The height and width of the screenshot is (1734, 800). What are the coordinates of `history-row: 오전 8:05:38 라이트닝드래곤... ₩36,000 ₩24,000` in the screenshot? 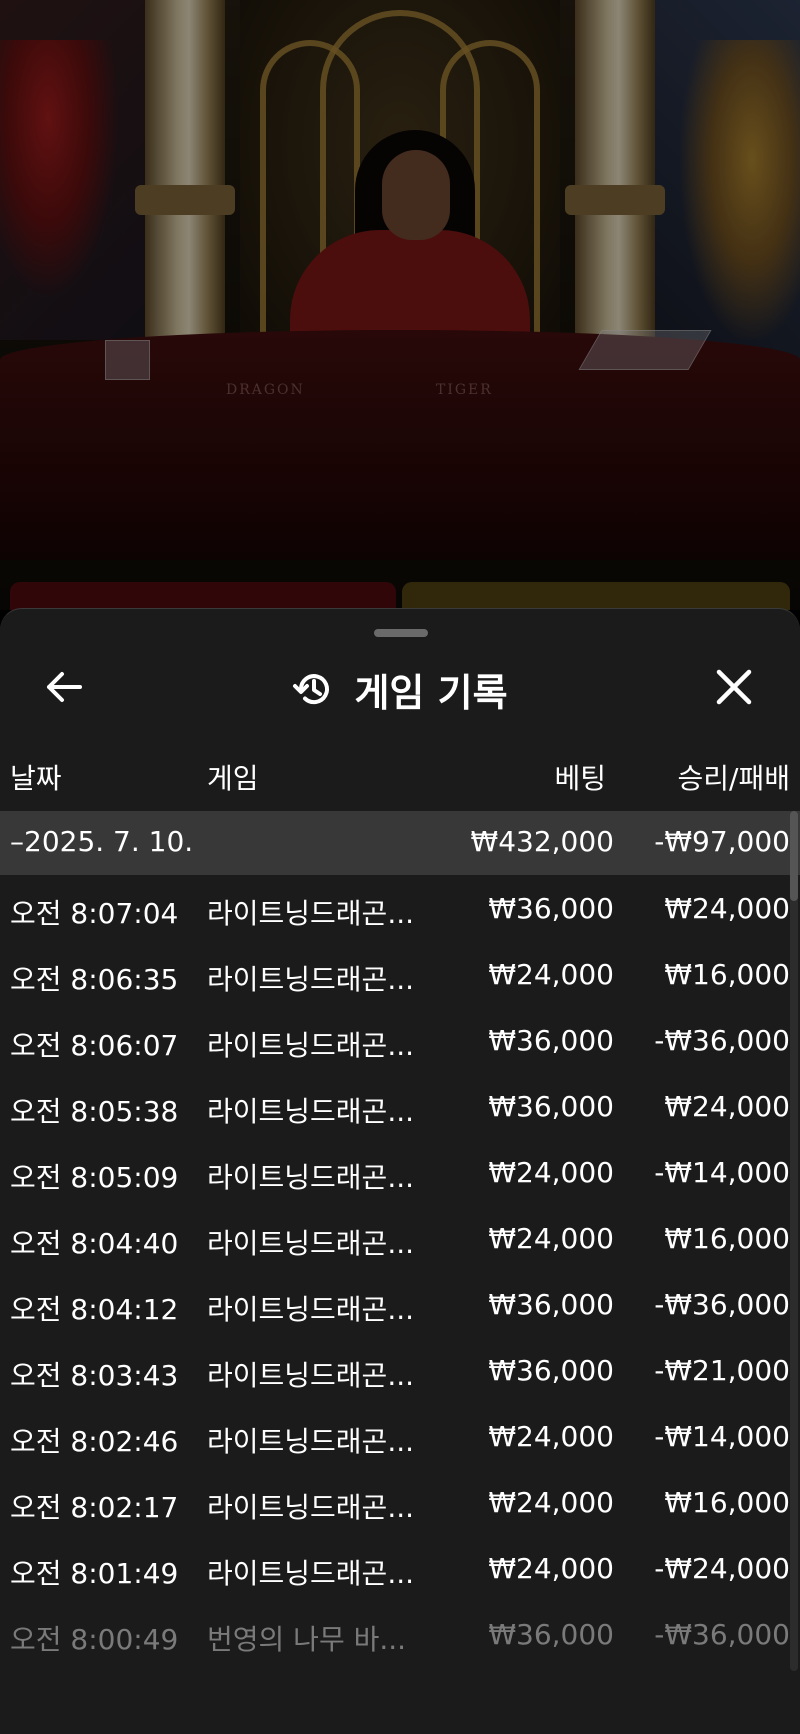 It's located at (400, 1106).